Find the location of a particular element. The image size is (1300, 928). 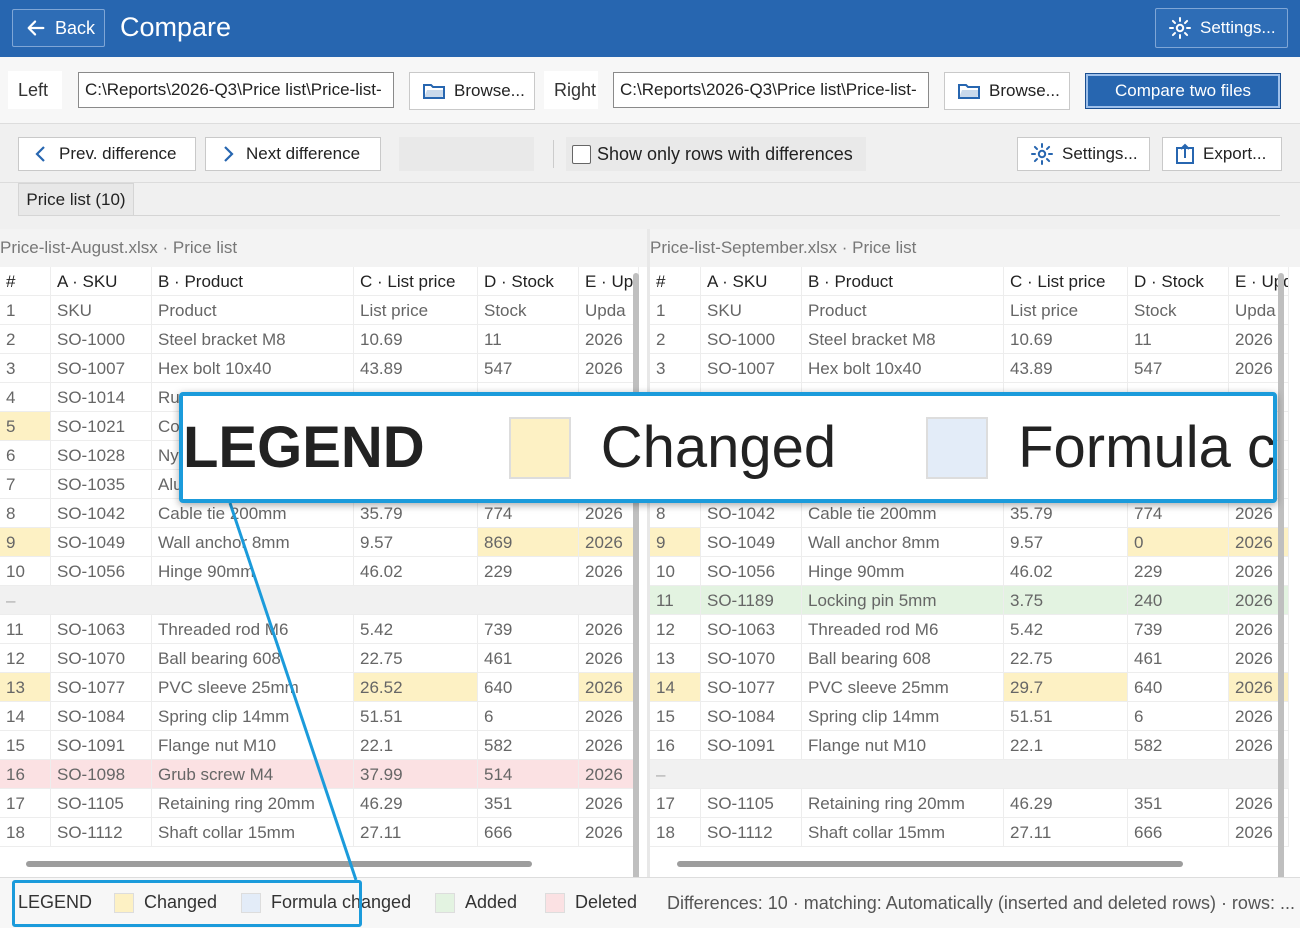

table-cell: 869 is located at coordinates (528, 542).